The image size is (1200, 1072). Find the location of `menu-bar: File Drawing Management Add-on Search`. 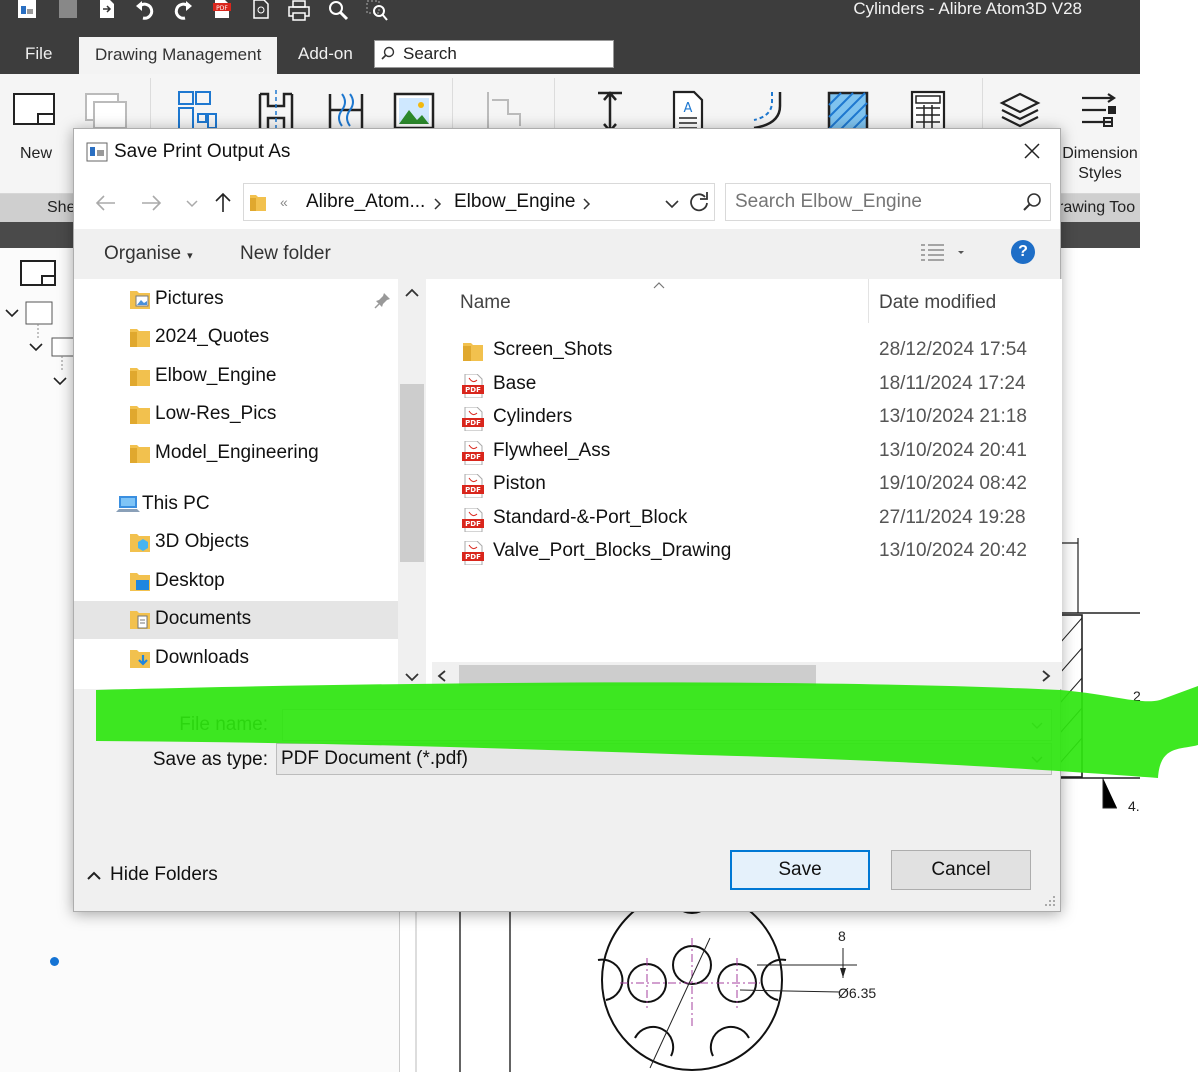

menu-bar: File Drawing Management Add-on Search is located at coordinates (570, 54).